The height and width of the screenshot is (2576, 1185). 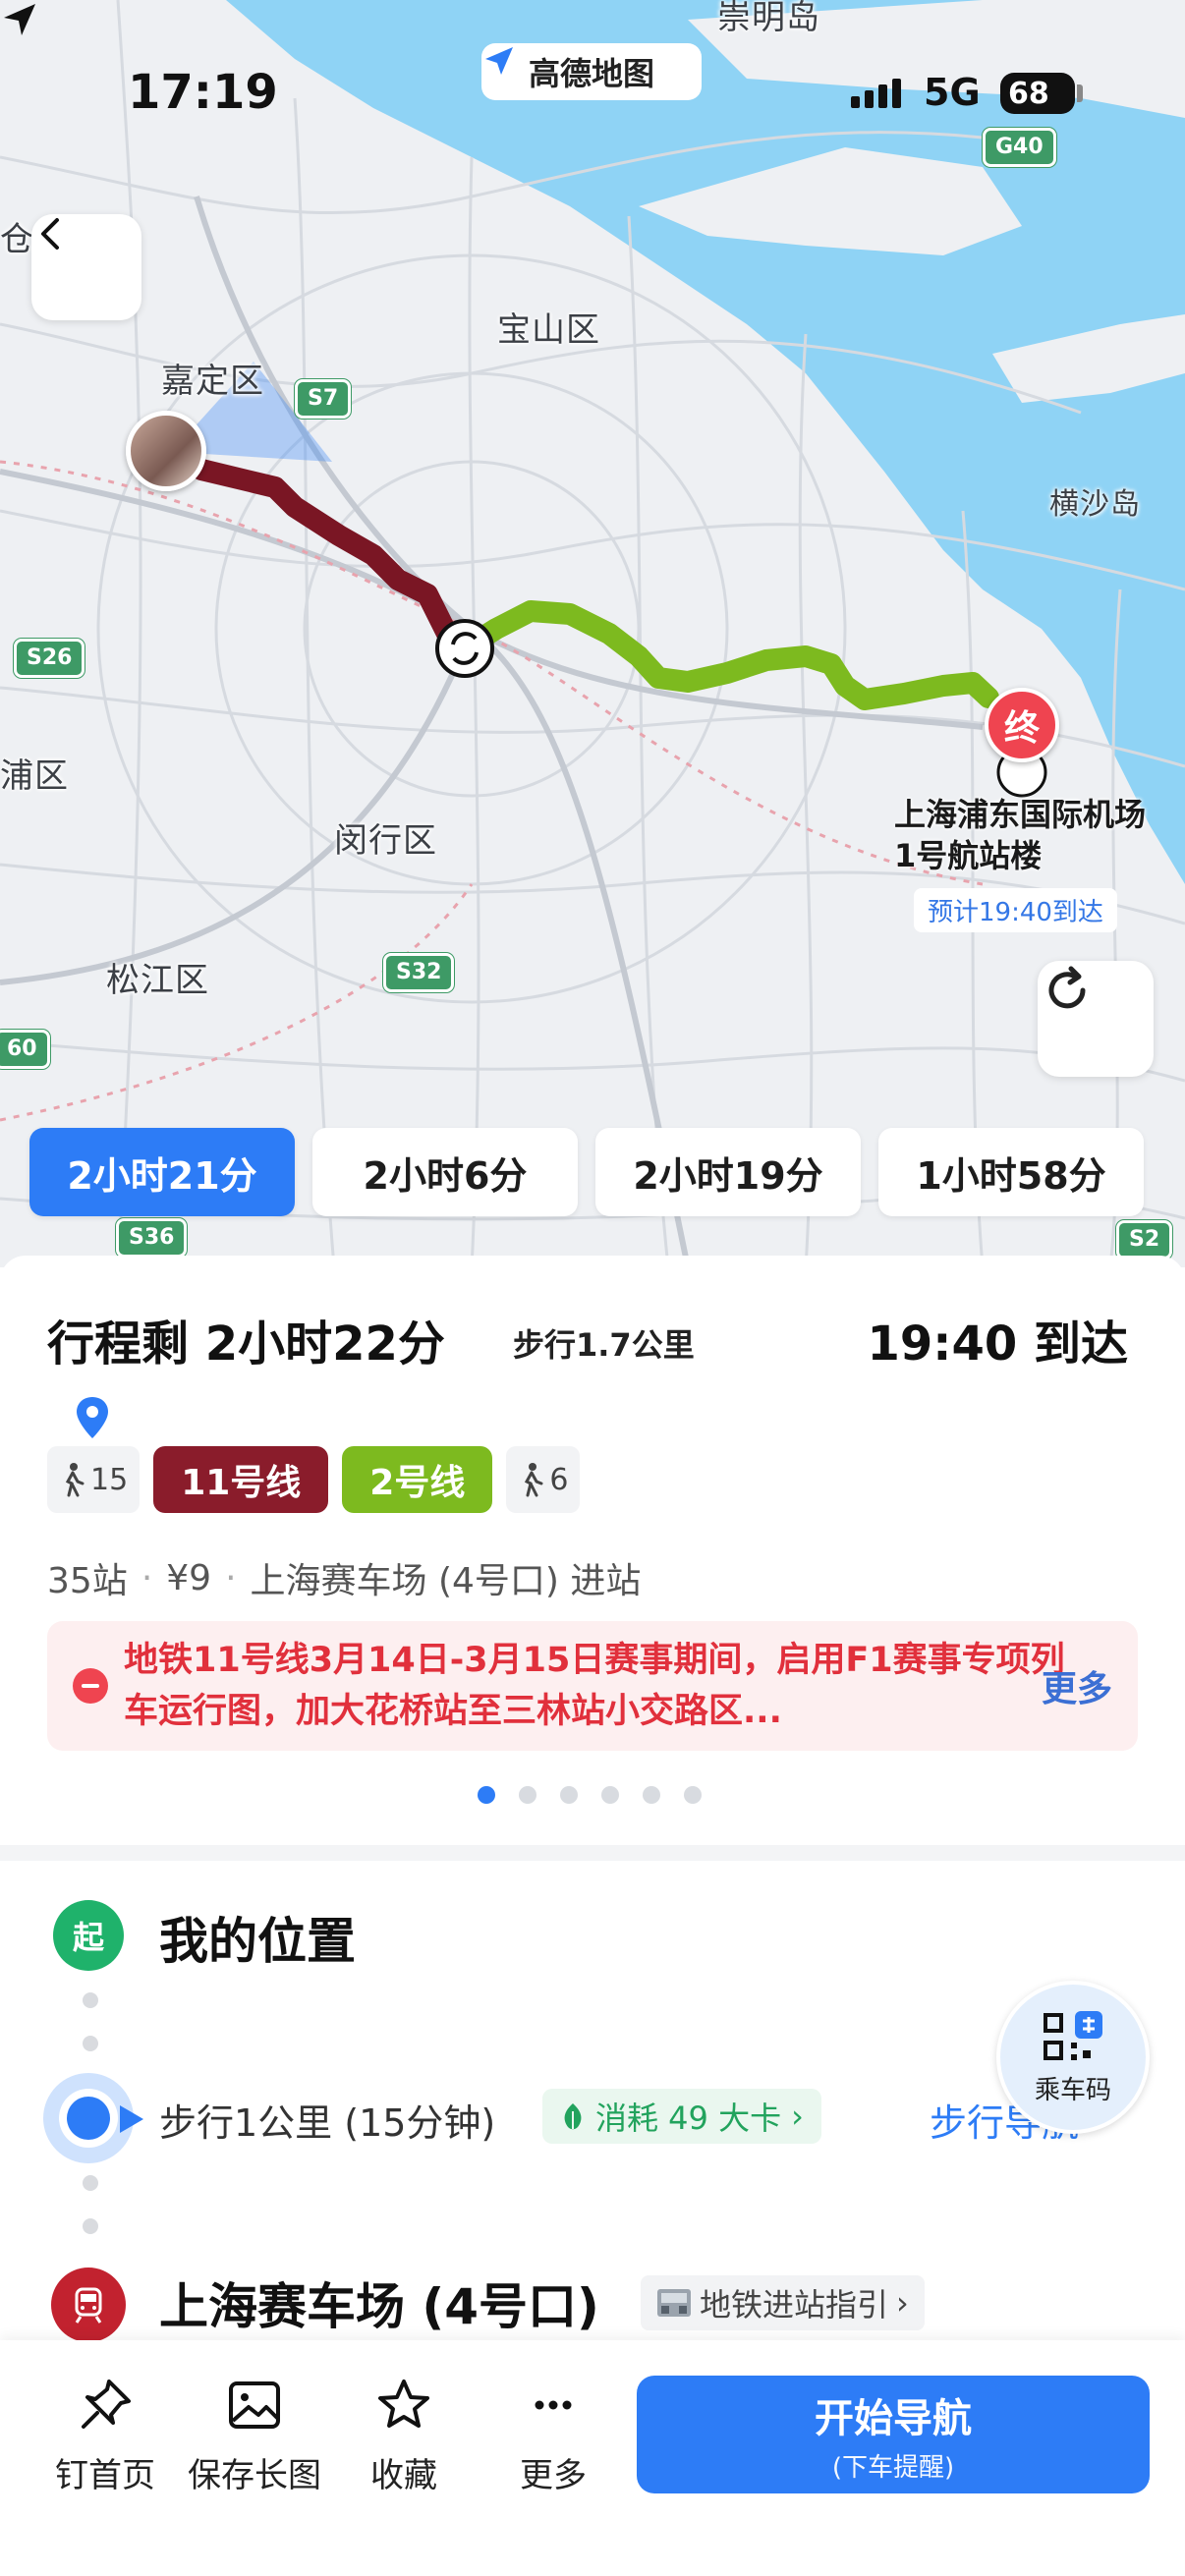 What do you see at coordinates (554, 2436) in the screenshot?
I see `more-button: 更多` at bounding box center [554, 2436].